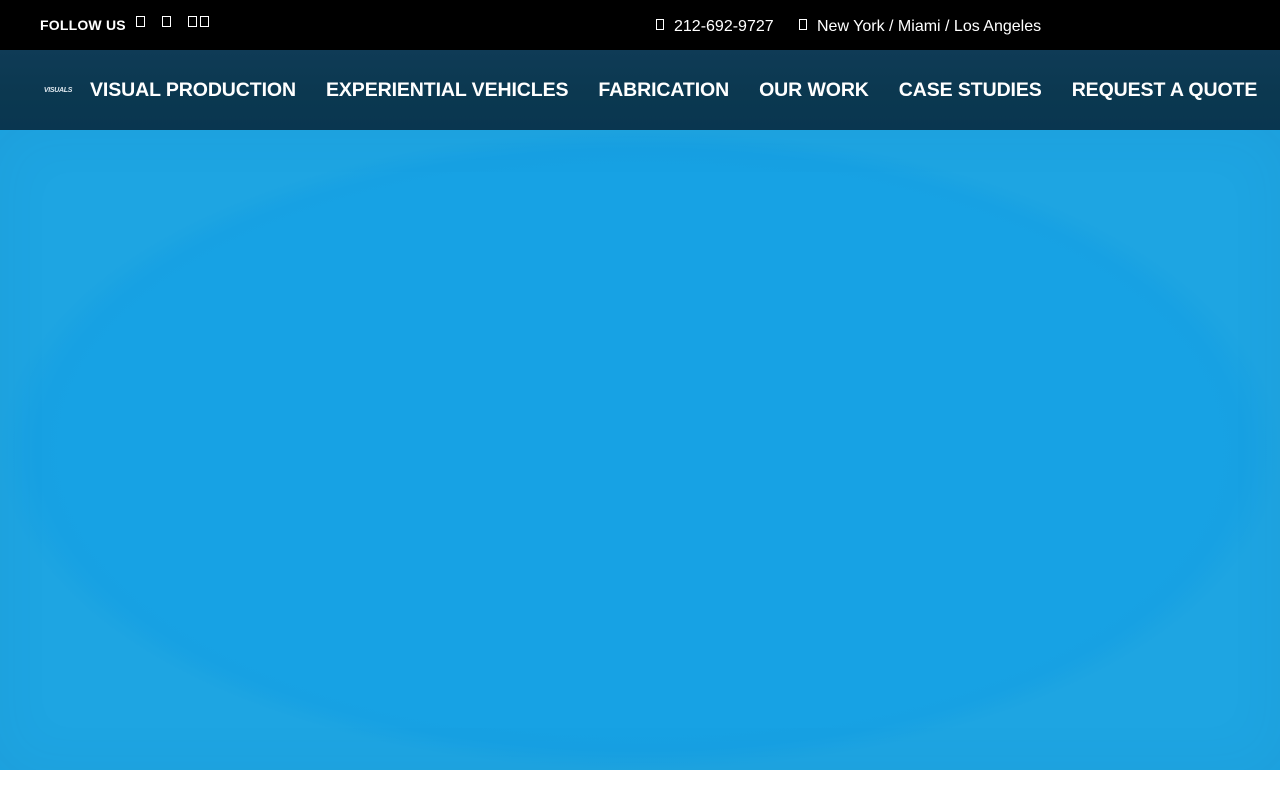 The image size is (1280, 800). I want to click on social-icons, so click(181, 21).